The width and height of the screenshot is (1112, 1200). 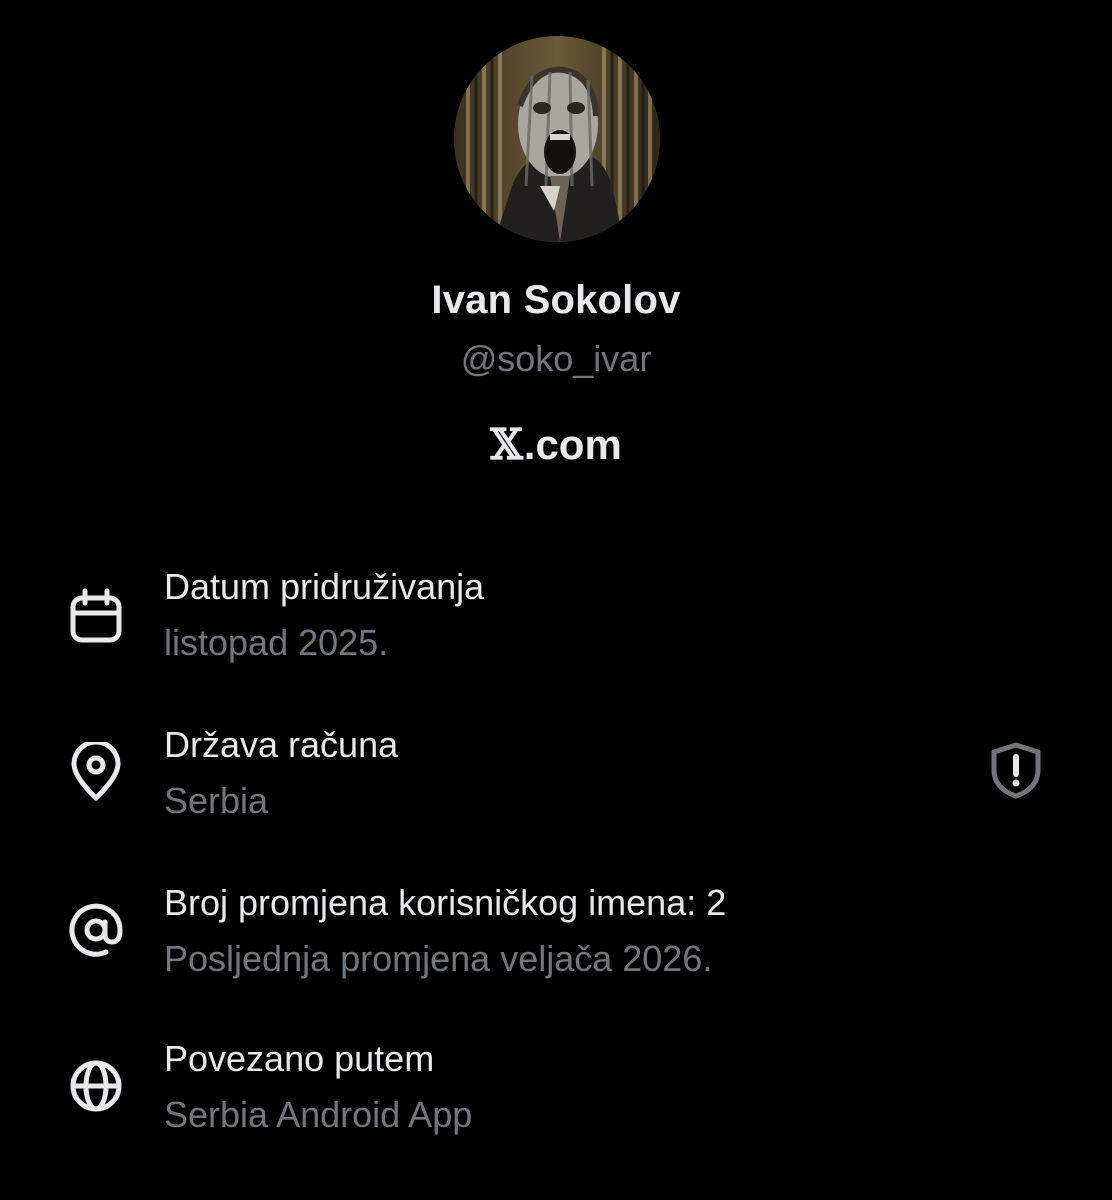 I want to click on detail-label: Povezano putem, so click(x=299, y=1058).